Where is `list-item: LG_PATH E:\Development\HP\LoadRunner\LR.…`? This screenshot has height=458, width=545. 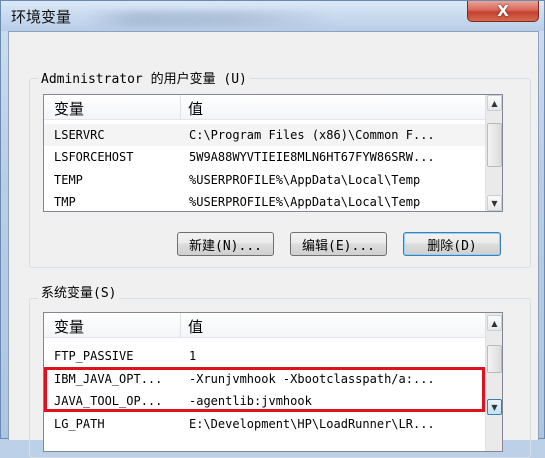
list-item: LG_PATH E:\Development\HP\LoadRunner\LR.… is located at coordinates (273, 424).